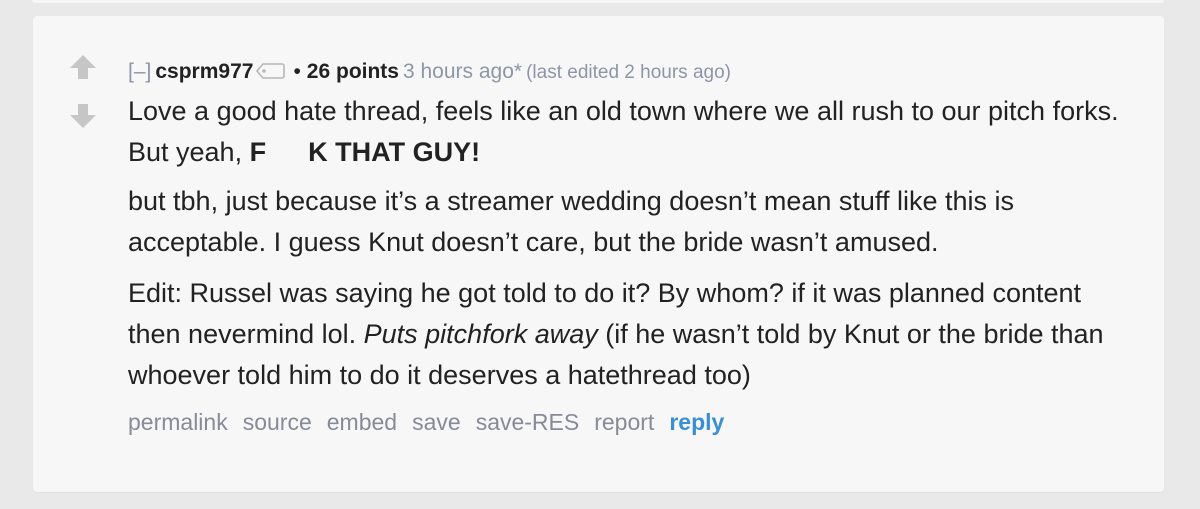  I want to click on censored-bold-end: K THAT GUY!, so click(394, 152).